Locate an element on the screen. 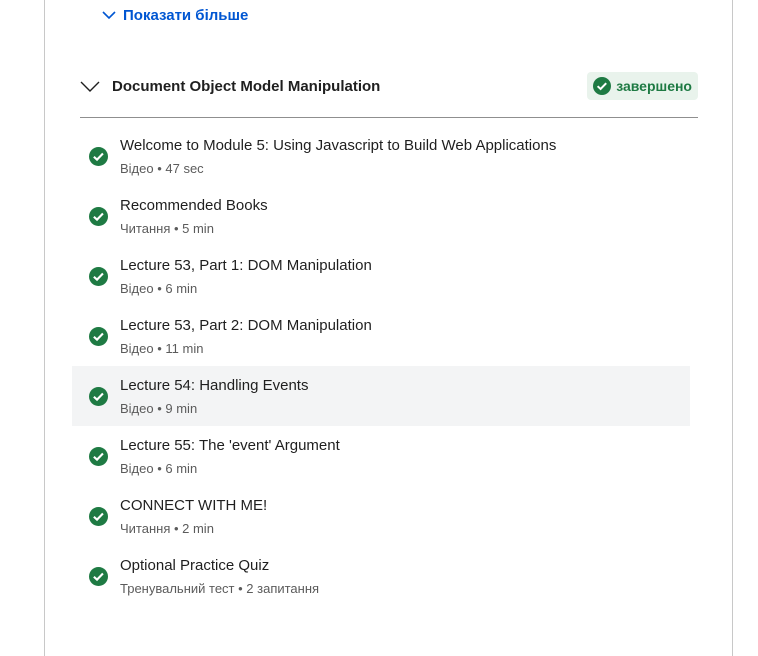 Image resolution: width=758 pixels, height=656 pixels. show-more-label: Показати більше is located at coordinates (186, 15).